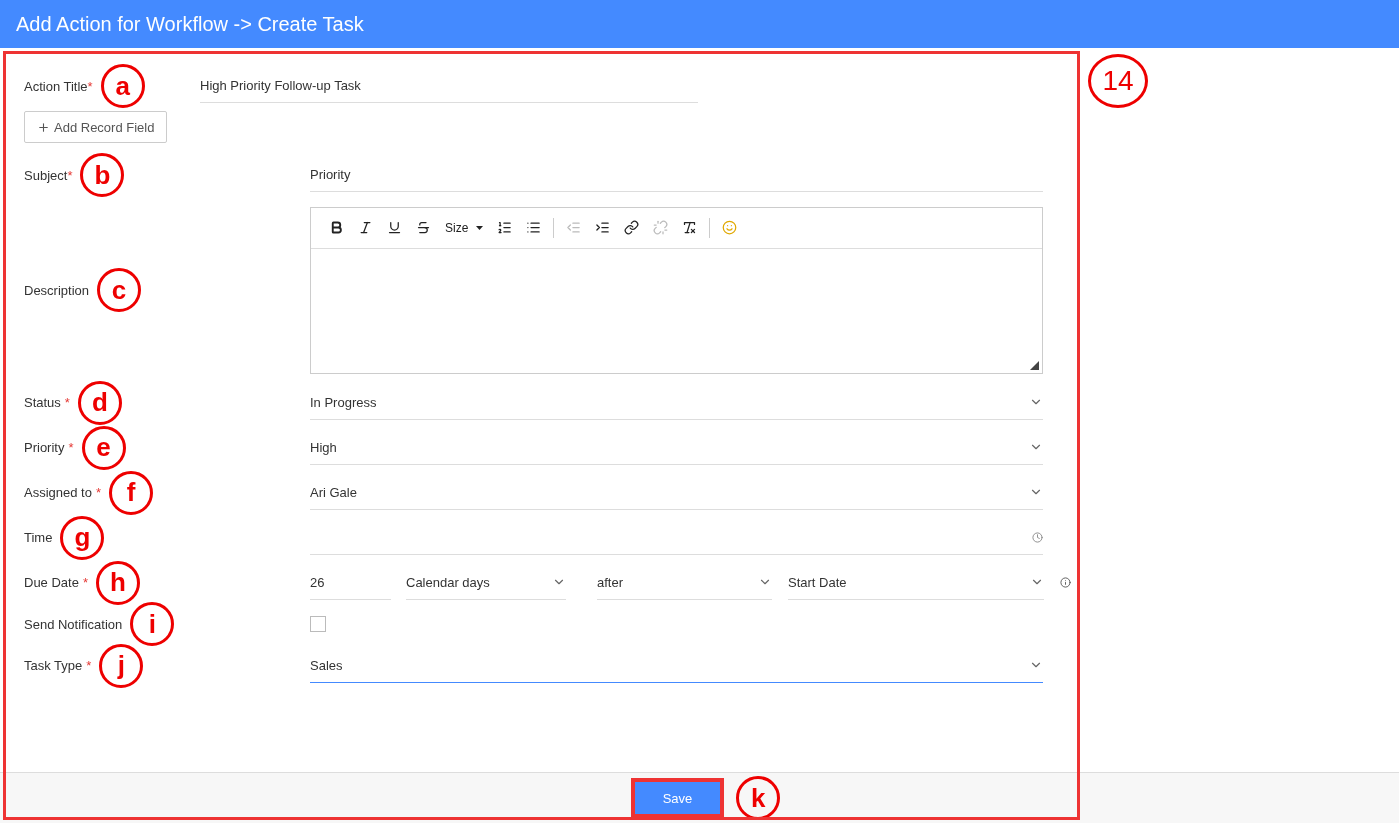 This screenshot has height=823, width=1399. Describe the element at coordinates (49, 447) in the screenshot. I see `field-label: Priority *` at that location.